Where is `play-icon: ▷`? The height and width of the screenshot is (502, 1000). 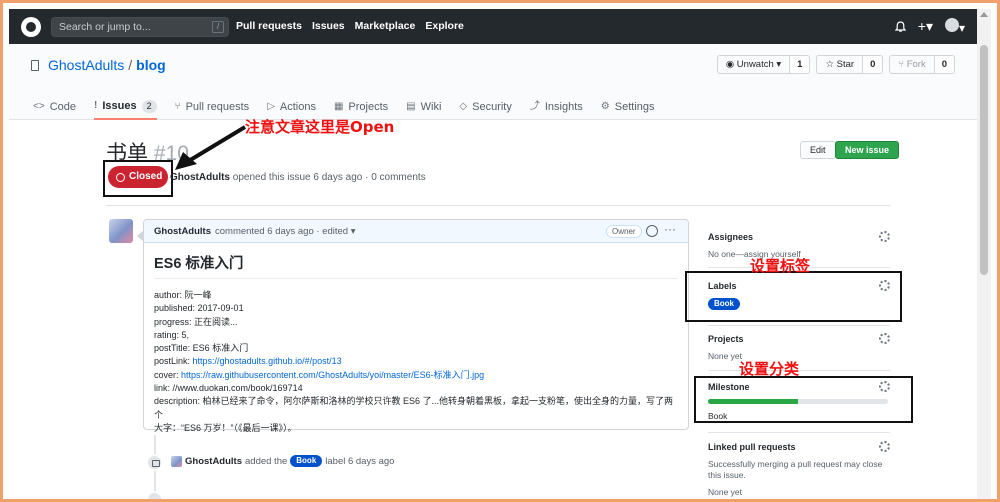
play-icon: ▷ is located at coordinates (271, 106).